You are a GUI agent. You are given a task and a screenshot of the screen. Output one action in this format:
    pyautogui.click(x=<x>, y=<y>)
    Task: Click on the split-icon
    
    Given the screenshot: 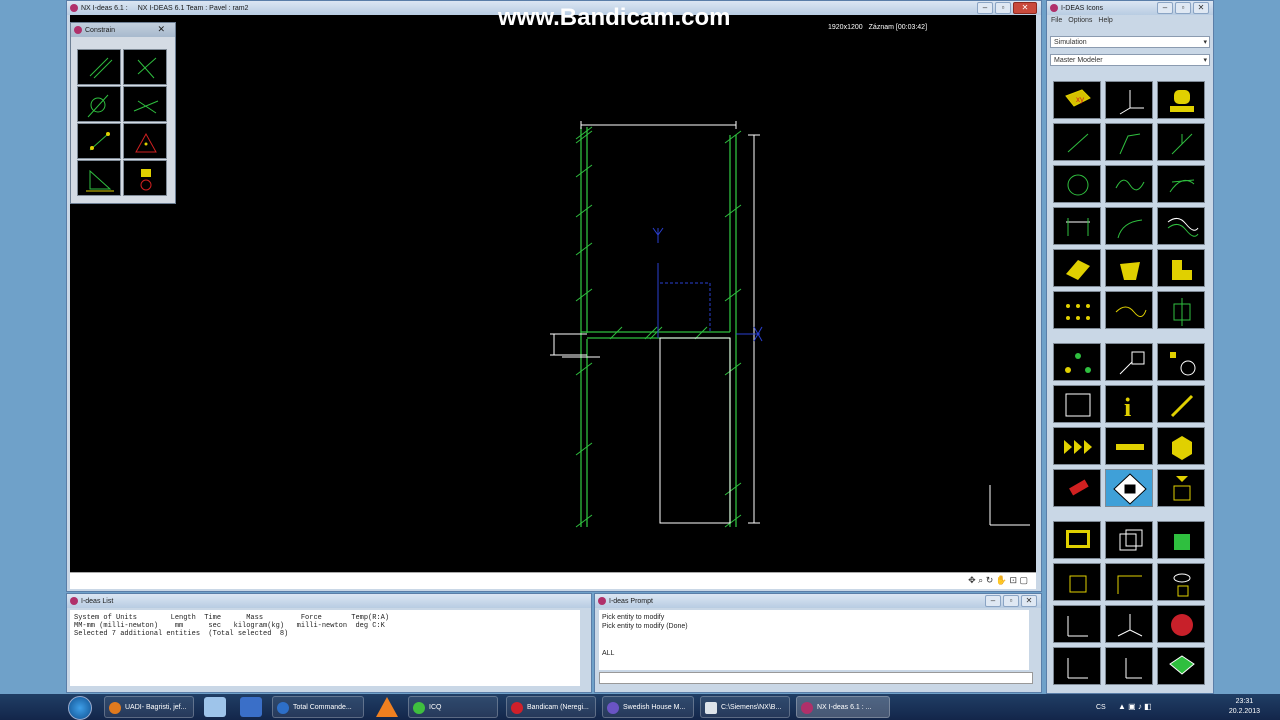 What is the action you would take?
    pyautogui.click(x=1181, y=310)
    